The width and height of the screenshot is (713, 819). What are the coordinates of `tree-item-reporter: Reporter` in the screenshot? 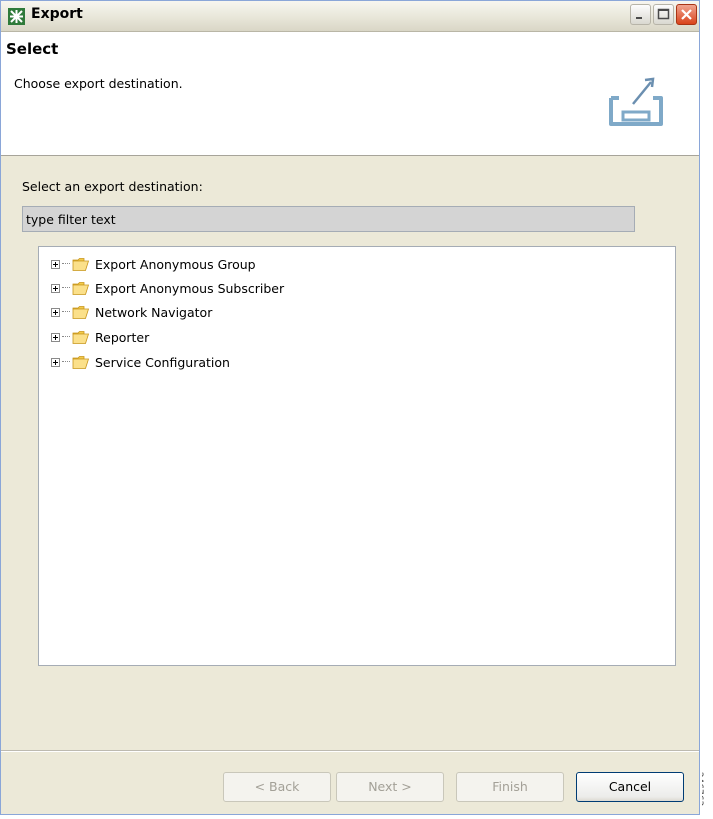 It's located at (100, 337).